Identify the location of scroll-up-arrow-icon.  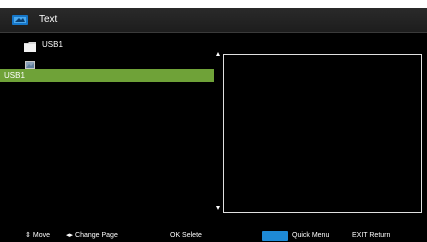
(218, 54).